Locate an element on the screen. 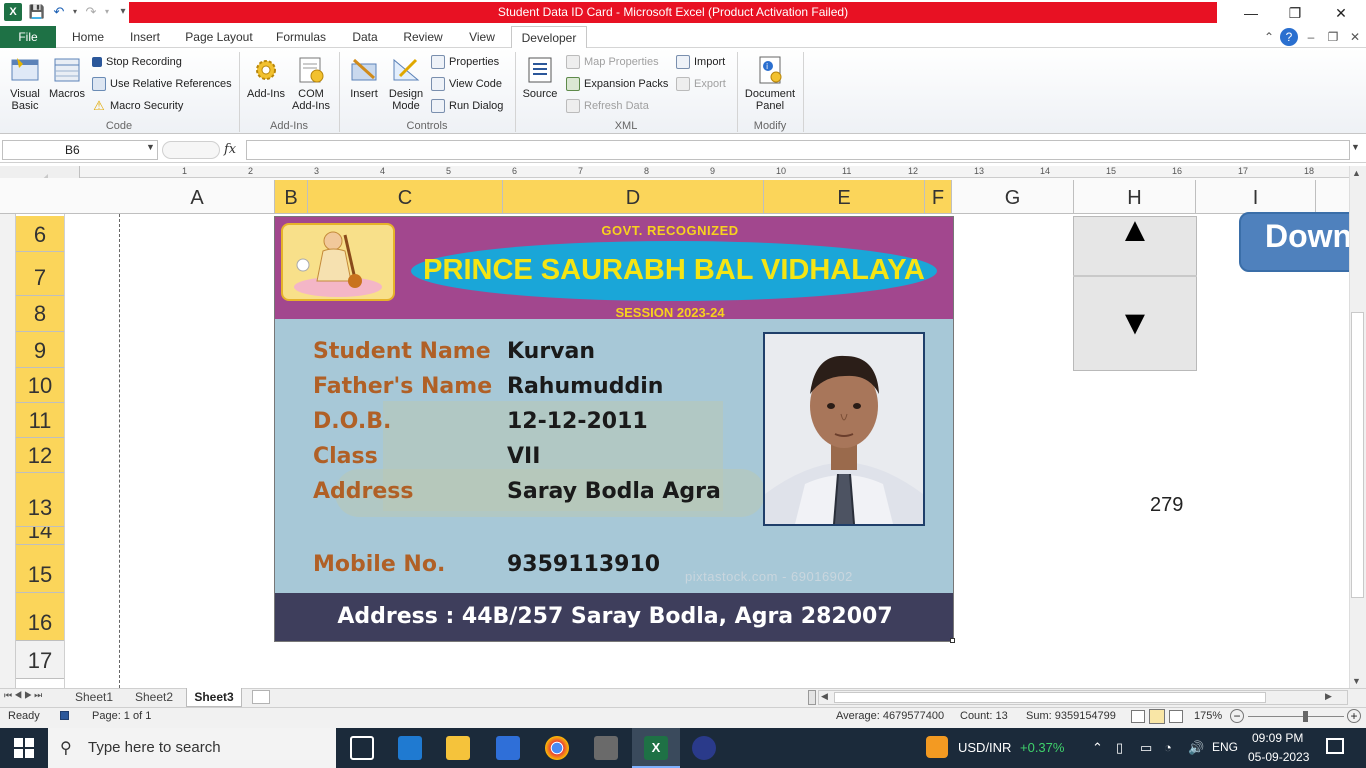 The height and width of the screenshot is (768, 1366). column-header-g: G is located at coordinates (1013, 196).